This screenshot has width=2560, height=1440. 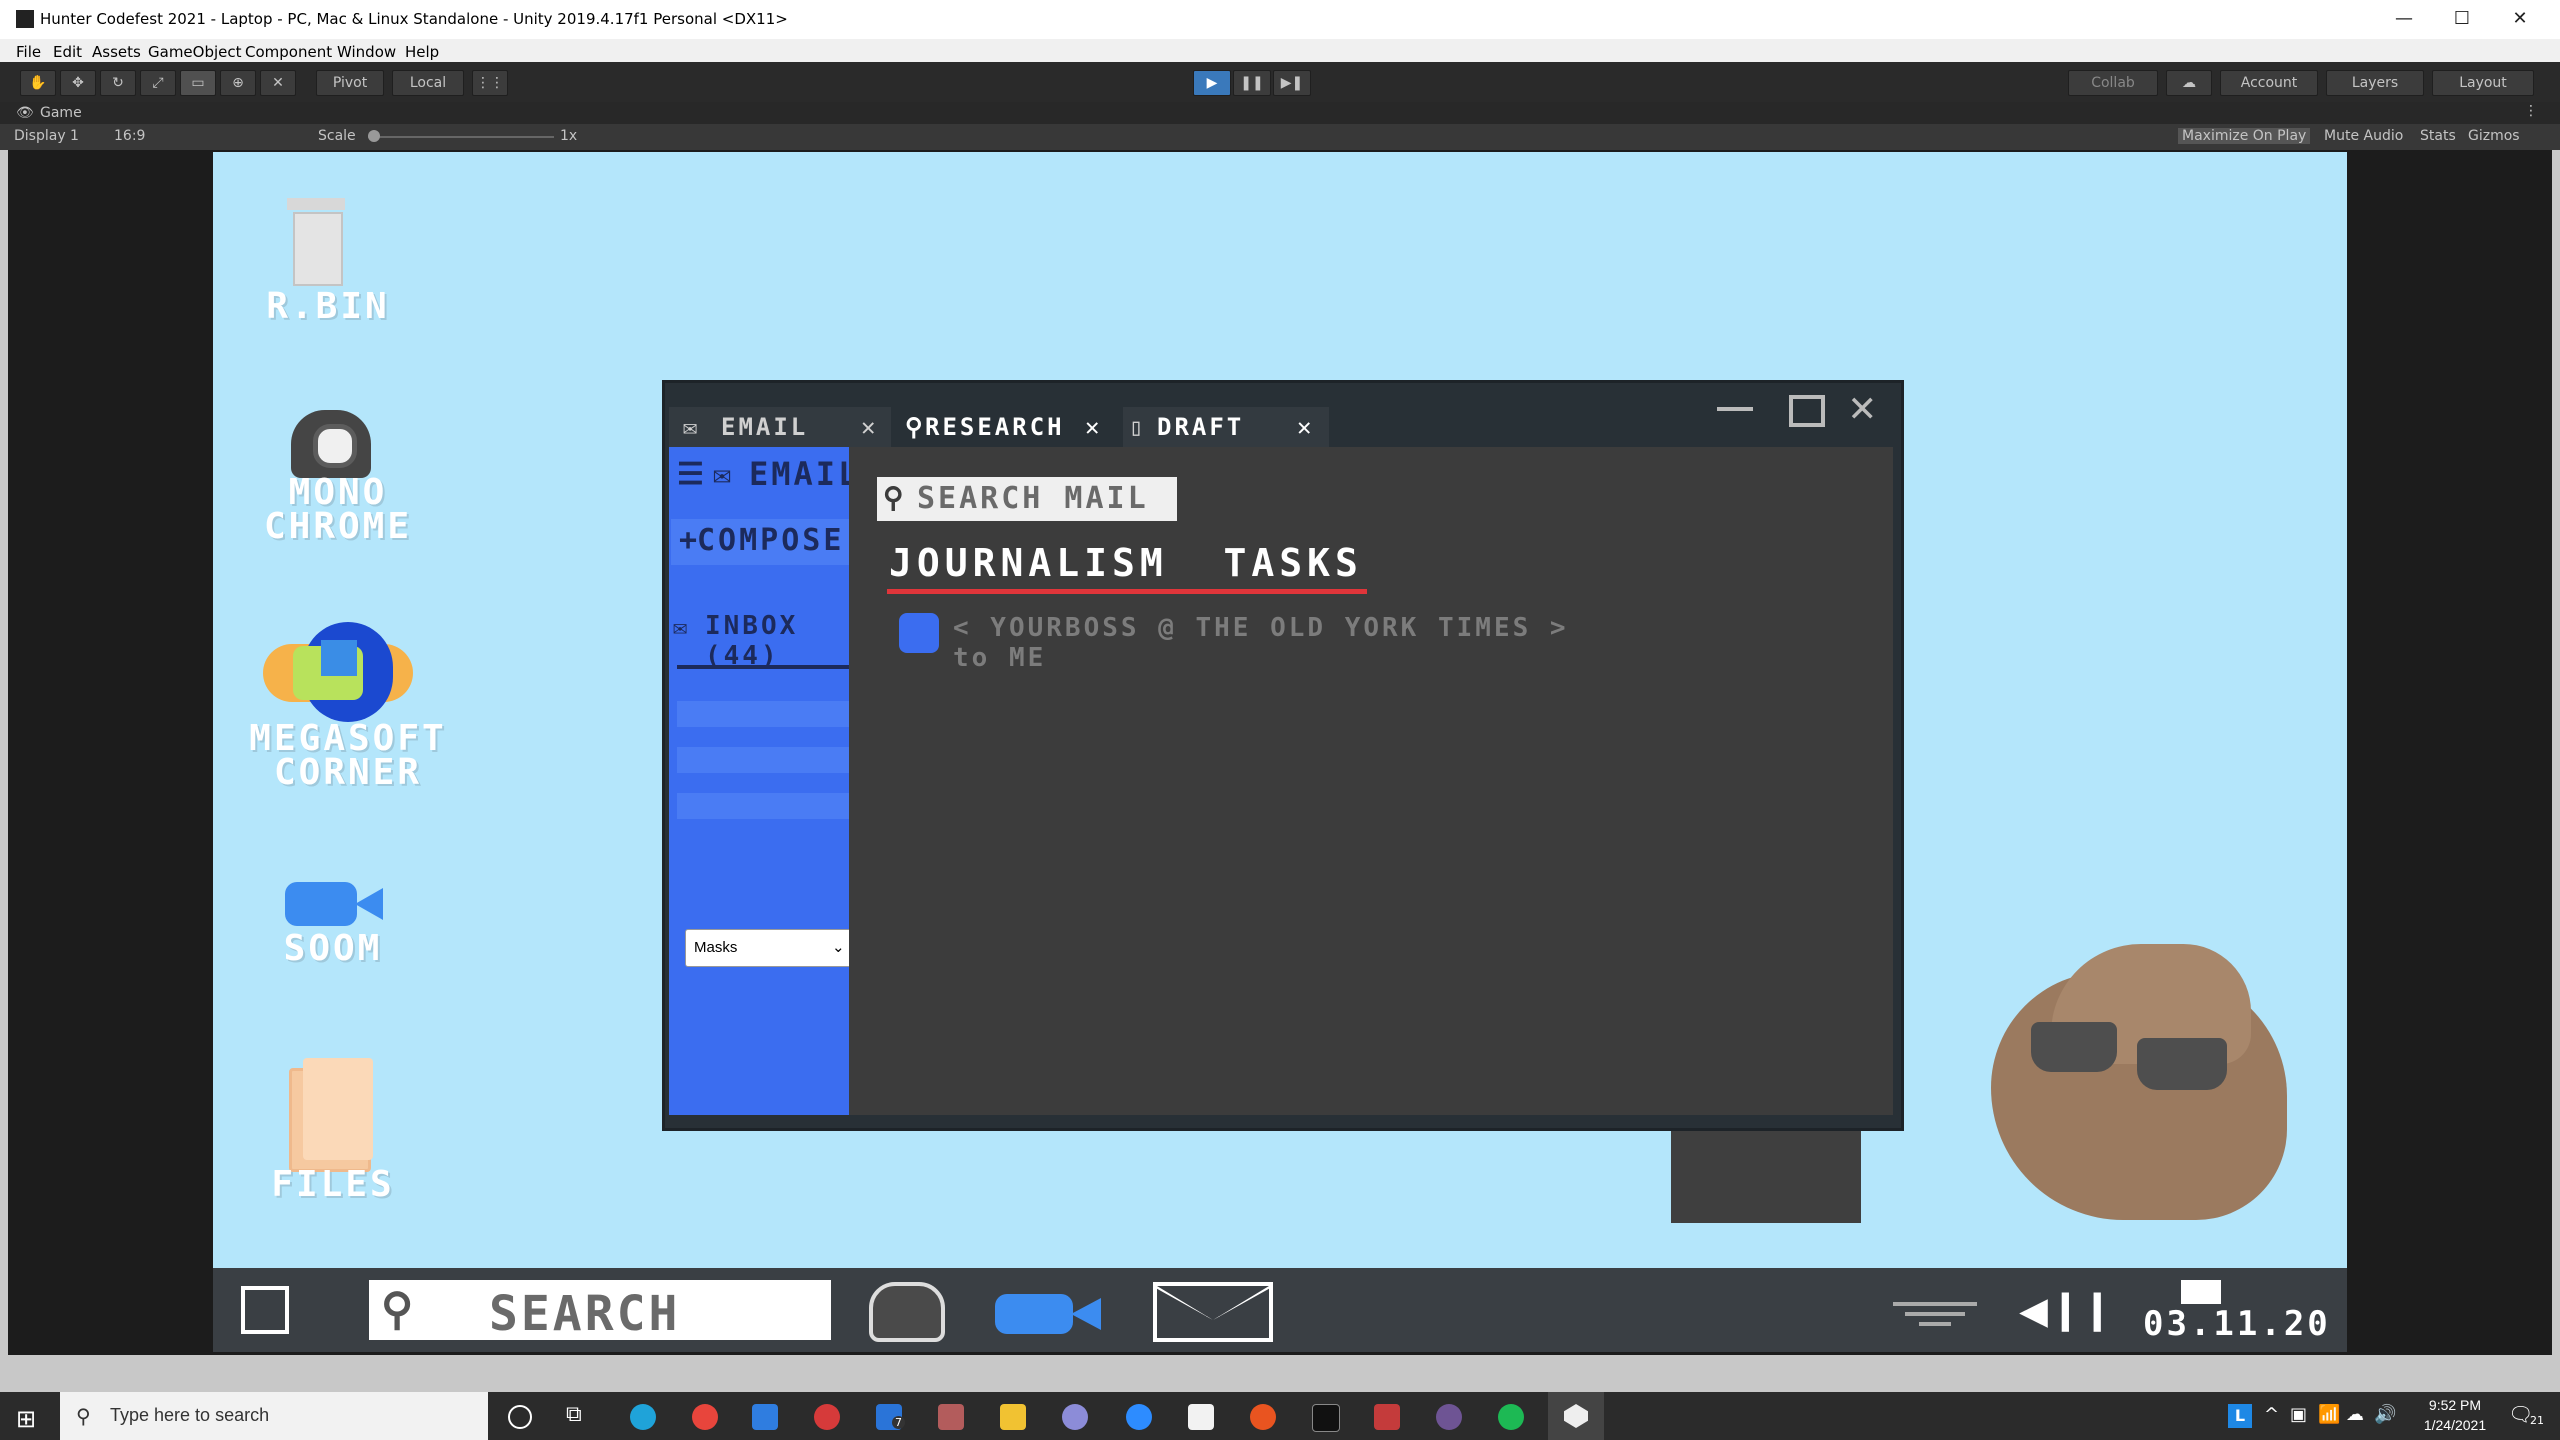 What do you see at coordinates (1292, 83) in the screenshot?
I see `step-button: ▶❚` at bounding box center [1292, 83].